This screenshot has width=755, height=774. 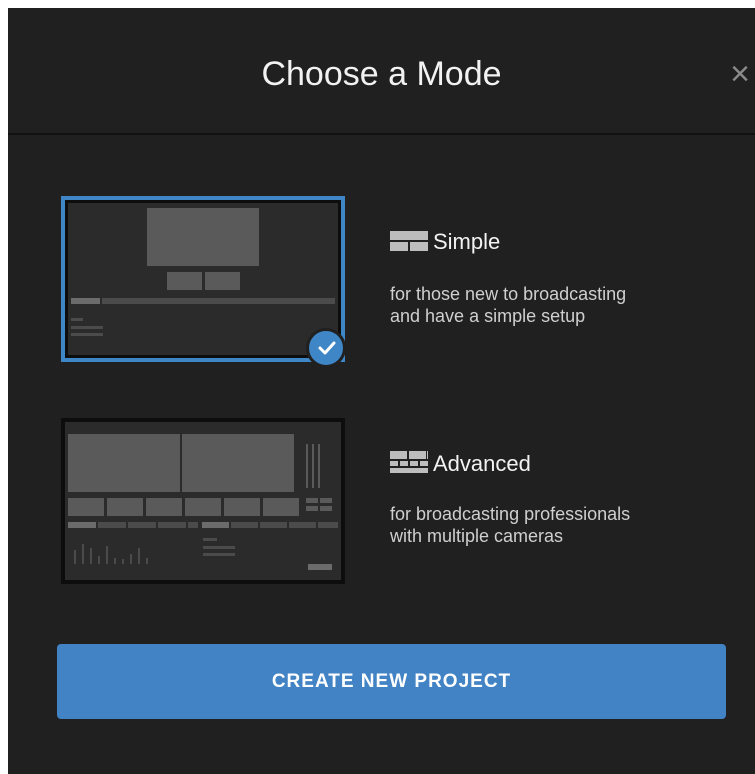 What do you see at coordinates (391, 681) in the screenshot?
I see `create-new-project-button: CREATE NEW PROJECT` at bounding box center [391, 681].